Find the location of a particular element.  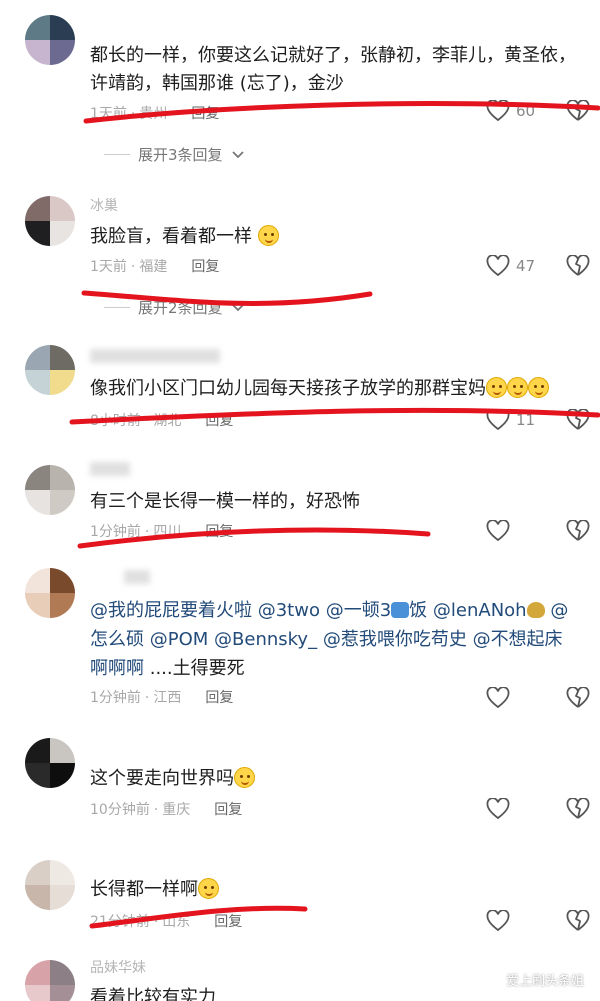

expand-replies-button: 展开2条回复 is located at coordinates (174, 307).